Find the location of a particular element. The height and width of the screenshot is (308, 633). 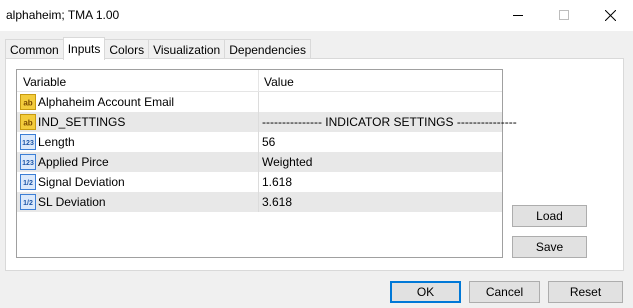

title-bar: alphaheim; TMA 1.00 is located at coordinates (316, 15).